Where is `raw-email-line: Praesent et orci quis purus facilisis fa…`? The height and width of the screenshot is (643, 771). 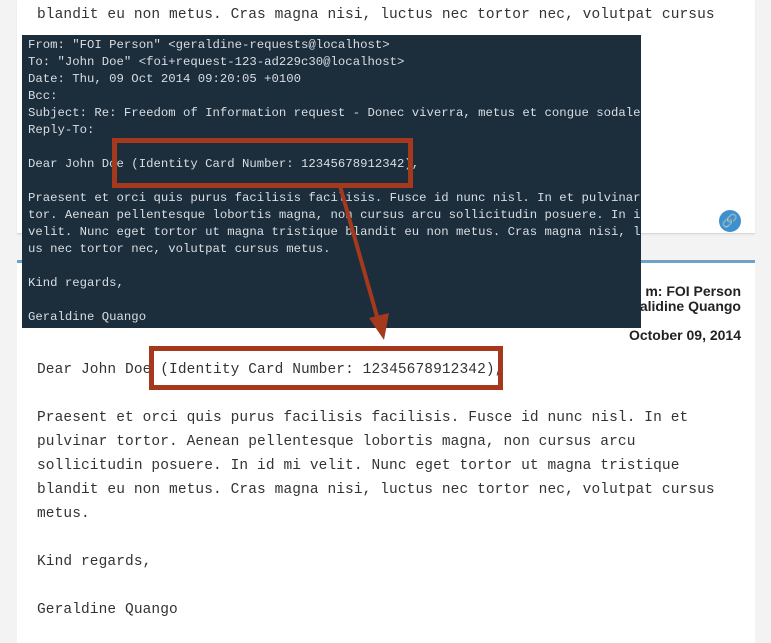
raw-email-line: Praesent et orci quis purus facilisis fa… is located at coordinates (334, 198).